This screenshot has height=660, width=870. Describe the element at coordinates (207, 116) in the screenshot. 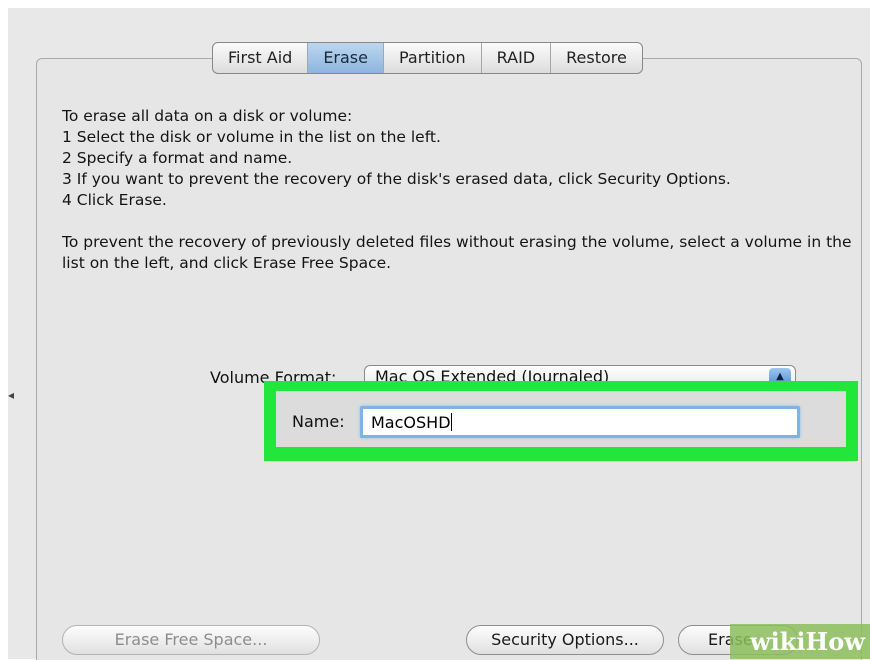

I see `instruction-intro: To erase all data on a disk or volume:` at that location.